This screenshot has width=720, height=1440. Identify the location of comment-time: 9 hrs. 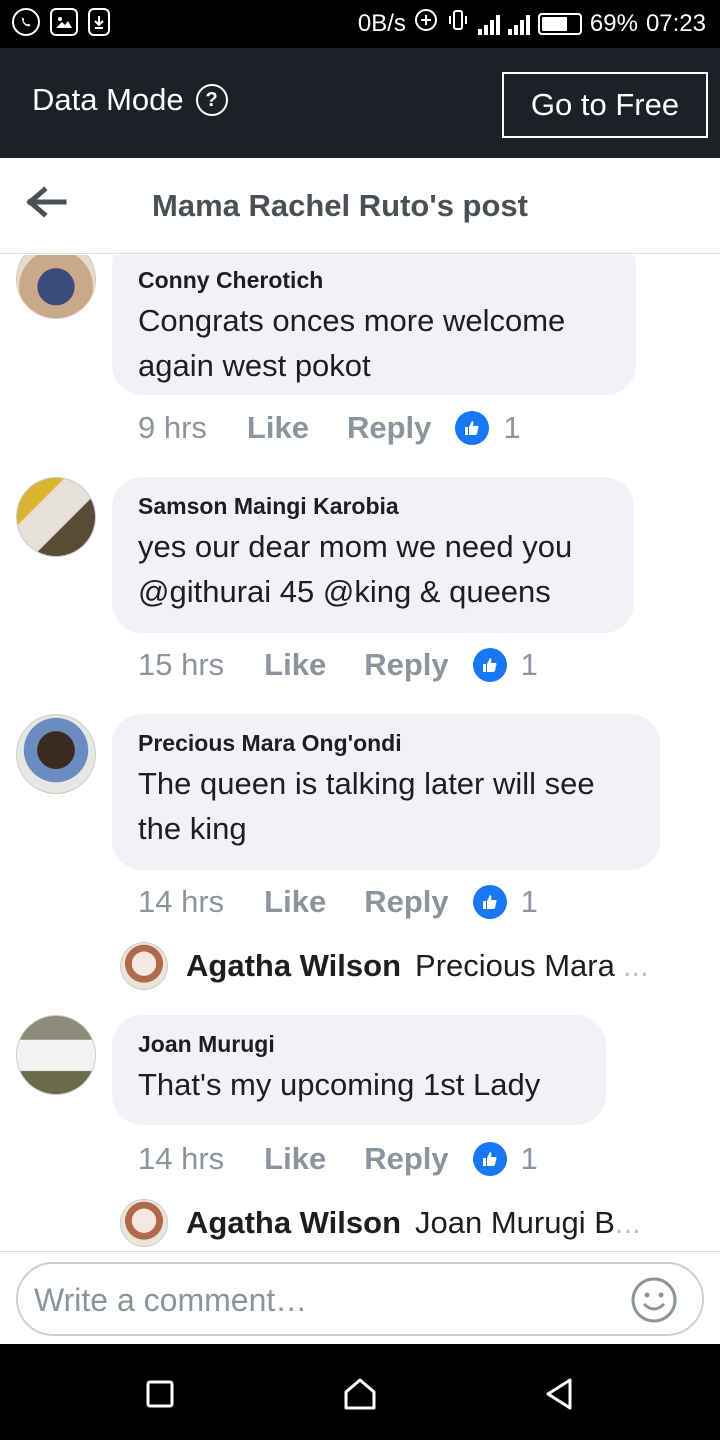
(172, 428).